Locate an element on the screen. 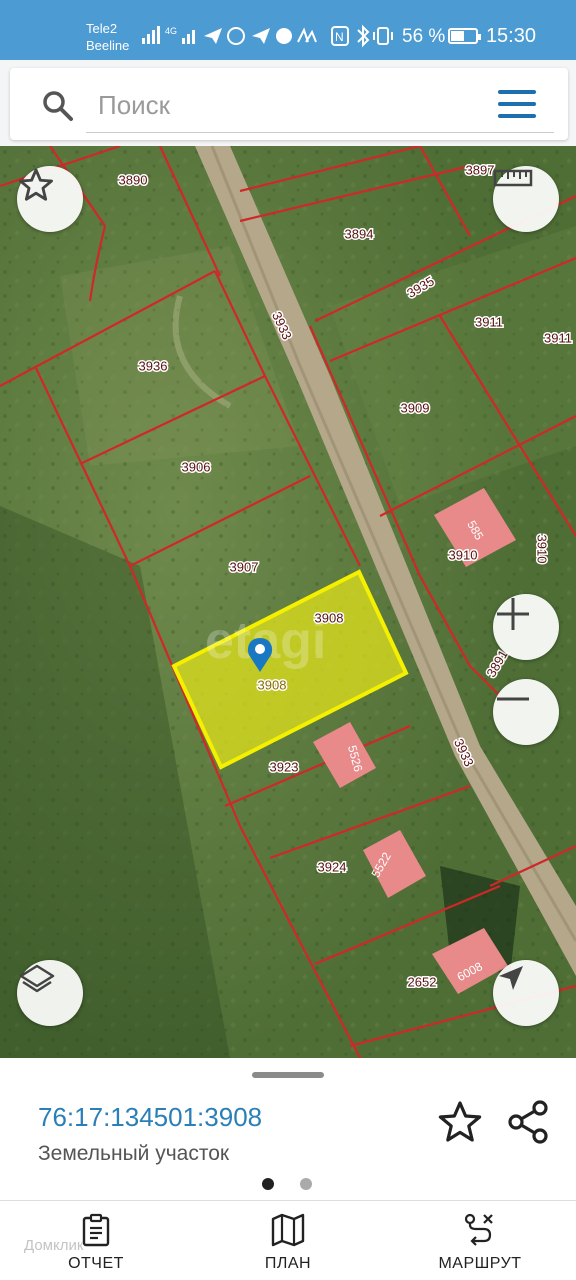  parcel-label-3897: 3897 is located at coordinates (480, 169).